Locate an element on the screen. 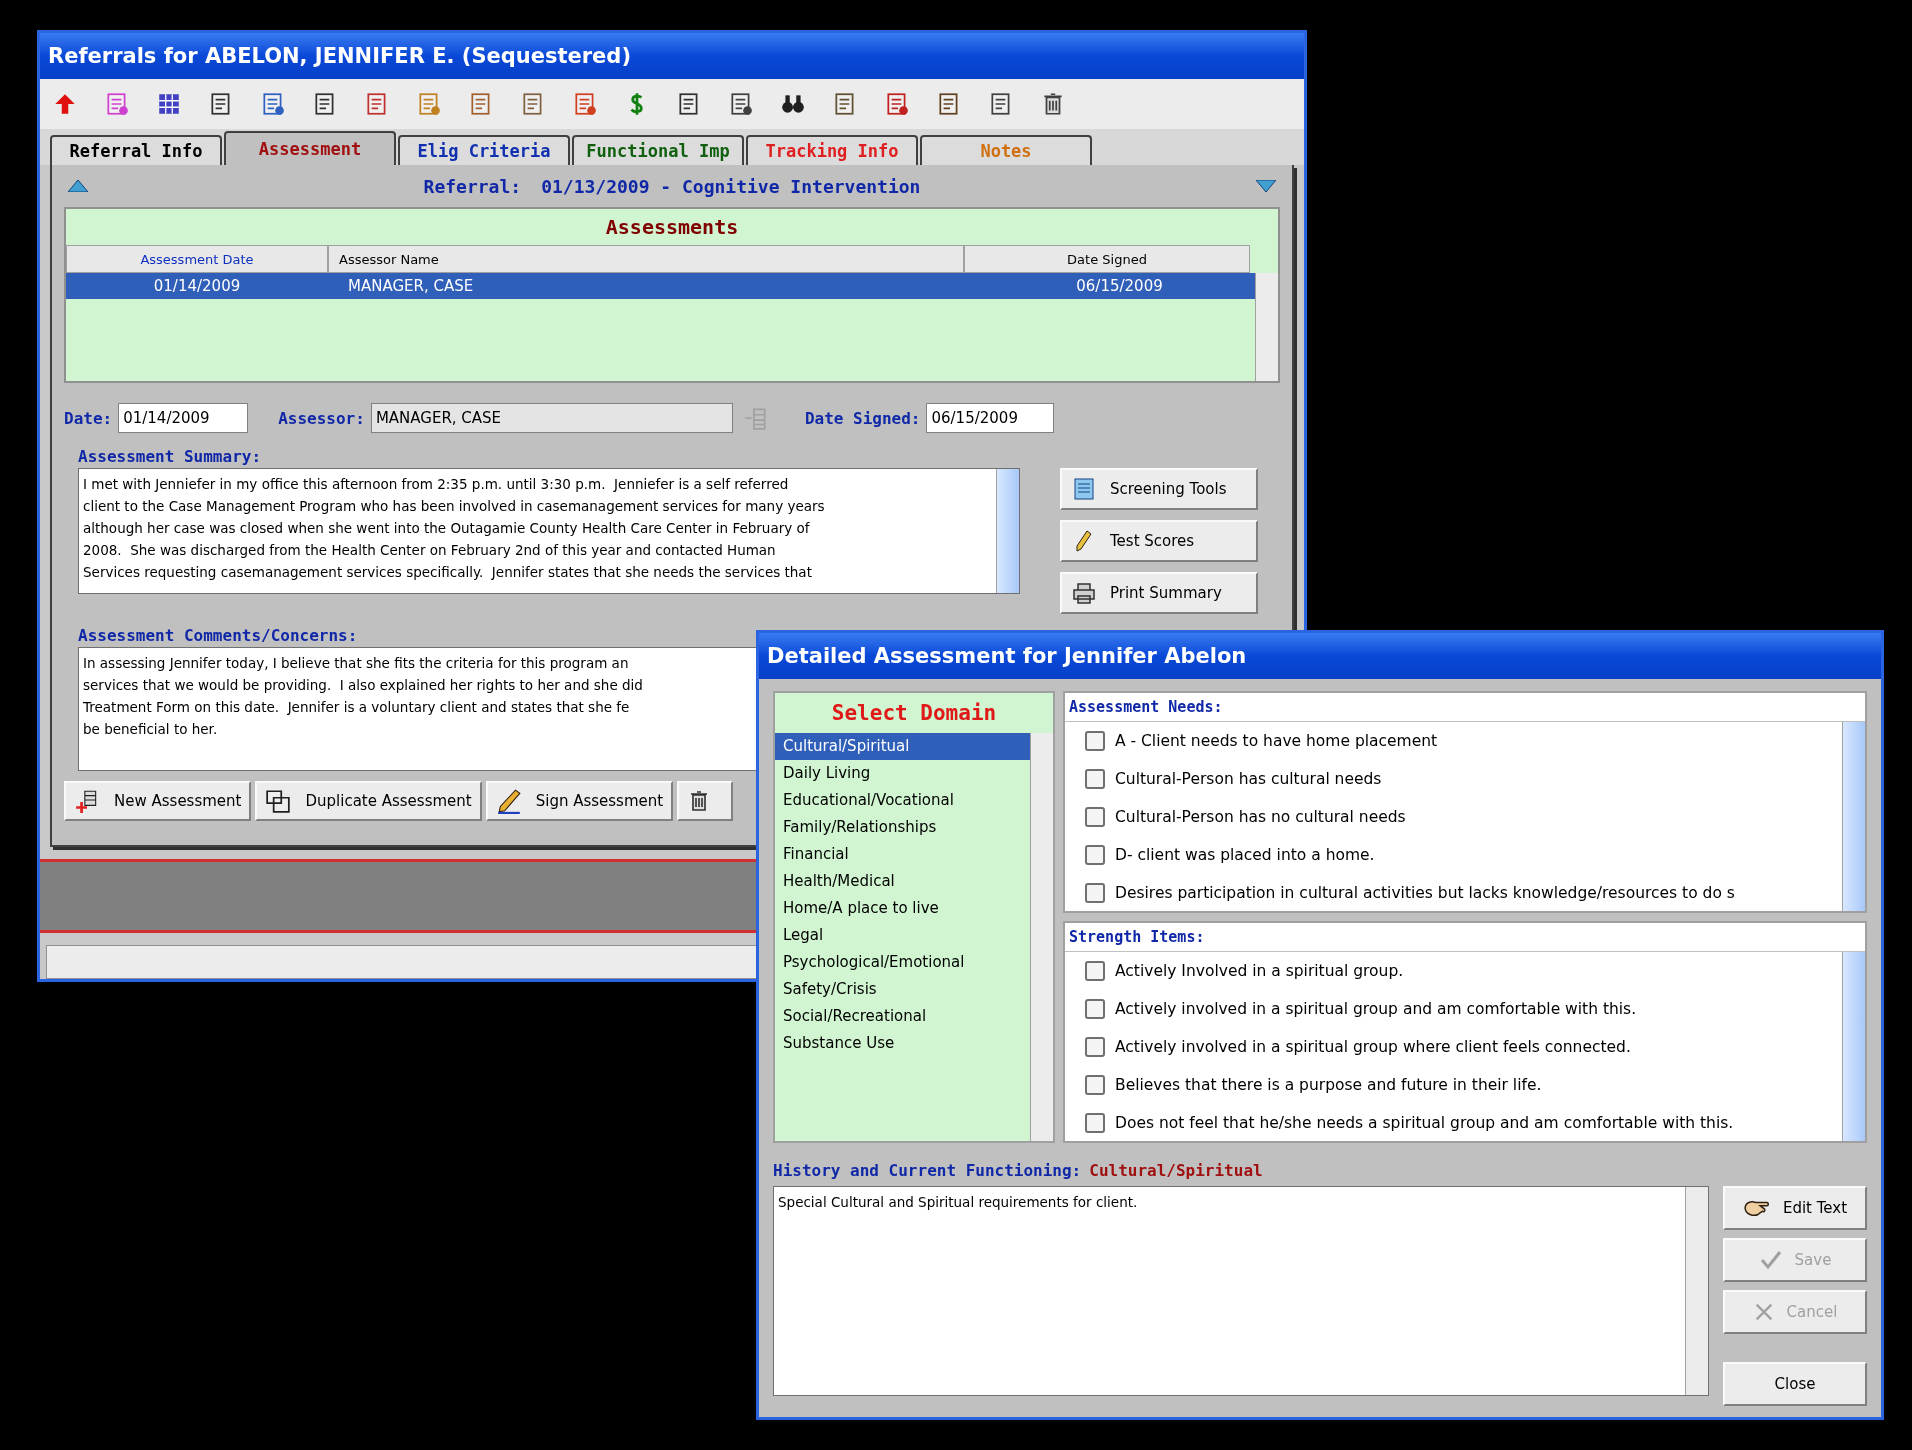 The image size is (1912, 1450). text-line: although her case was closed when she went into the Outagamie County Health Care Center in February of is located at coordinates (446, 528).